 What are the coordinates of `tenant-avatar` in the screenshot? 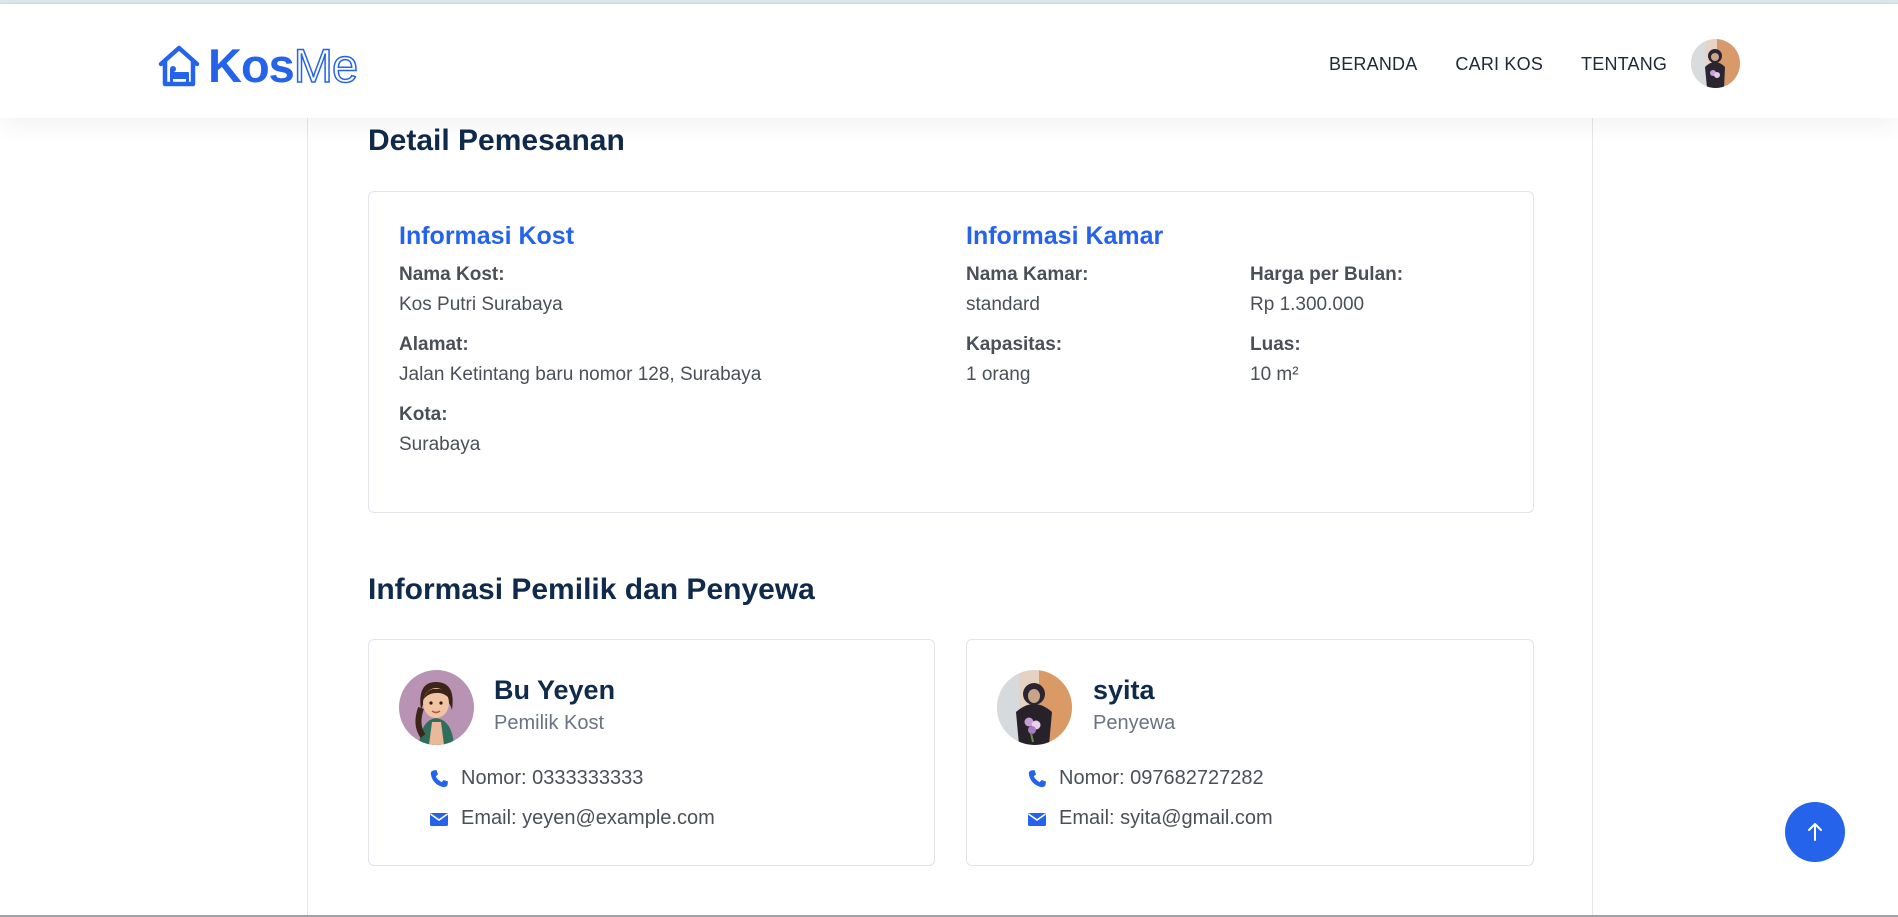 It's located at (1034, 707).